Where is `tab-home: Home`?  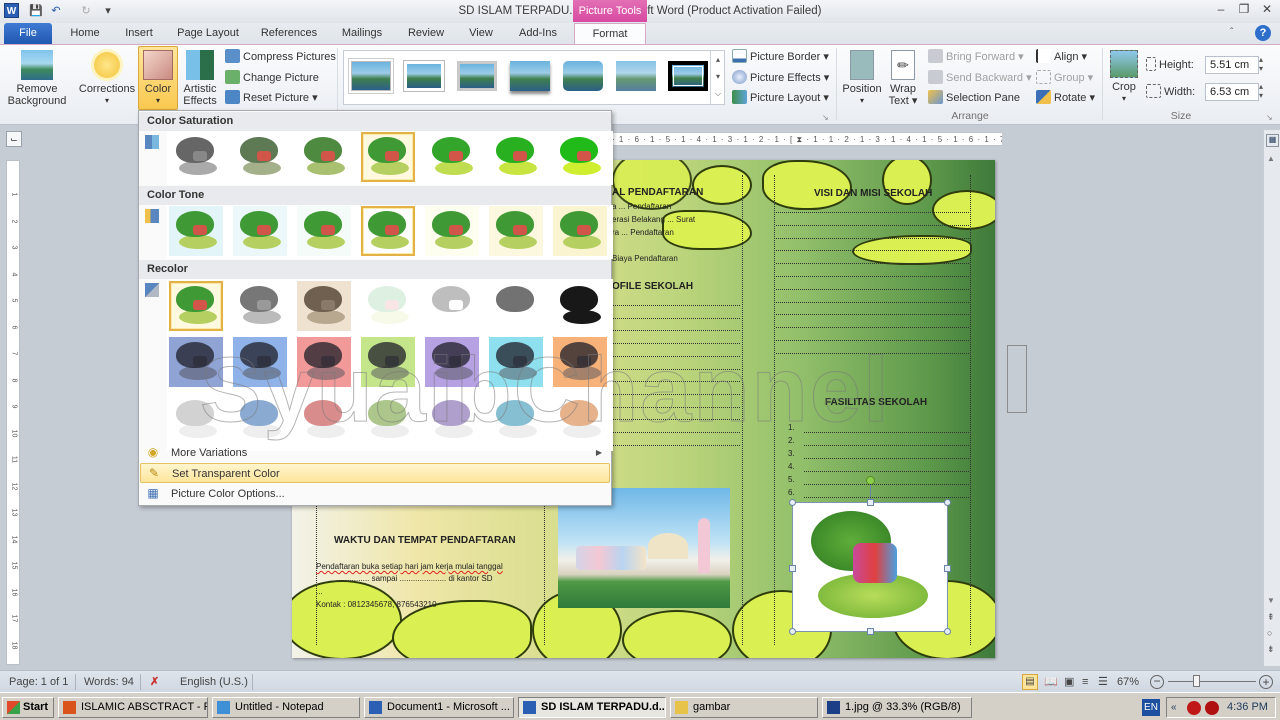 tab-home: Home is located at coordinates (85, 33).